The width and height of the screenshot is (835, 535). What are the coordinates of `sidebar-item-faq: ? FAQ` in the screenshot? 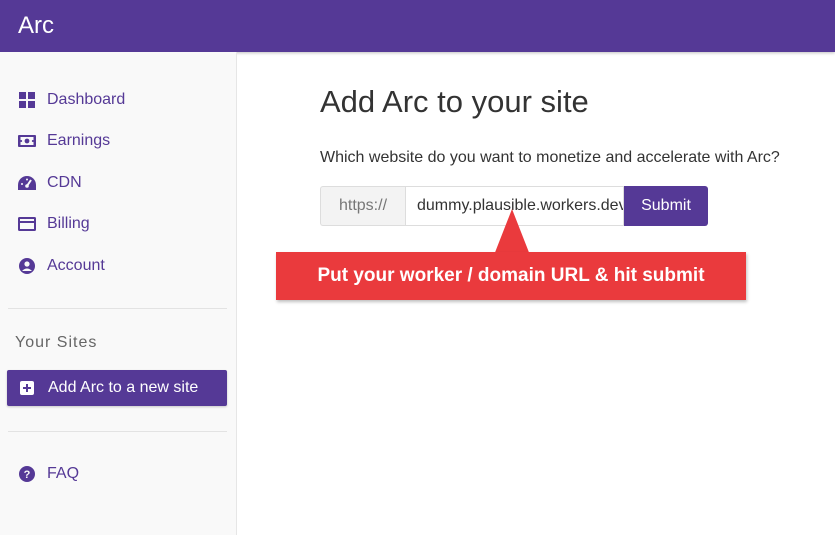 It's located at (48, 474).